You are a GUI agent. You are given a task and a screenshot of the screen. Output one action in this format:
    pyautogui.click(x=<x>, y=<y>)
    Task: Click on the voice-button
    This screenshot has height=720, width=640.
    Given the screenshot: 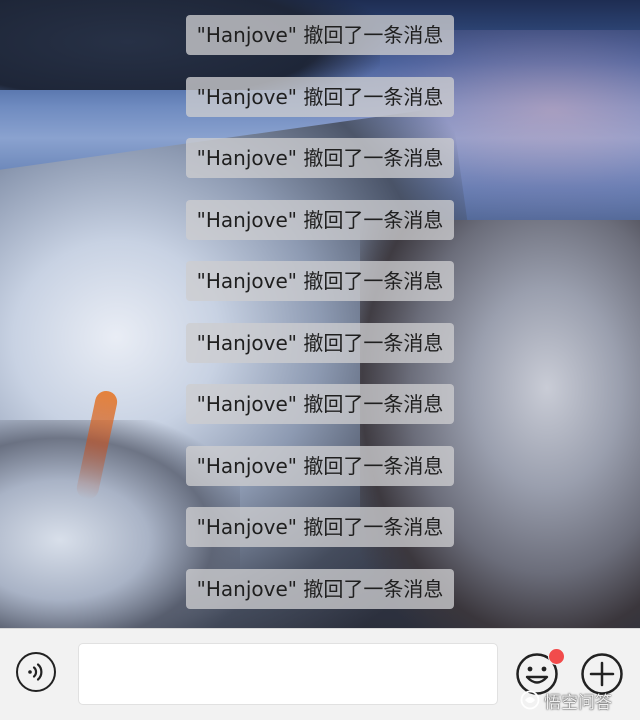 What is the action you would take?
    pyautogui.click(x=36, y=672)
    